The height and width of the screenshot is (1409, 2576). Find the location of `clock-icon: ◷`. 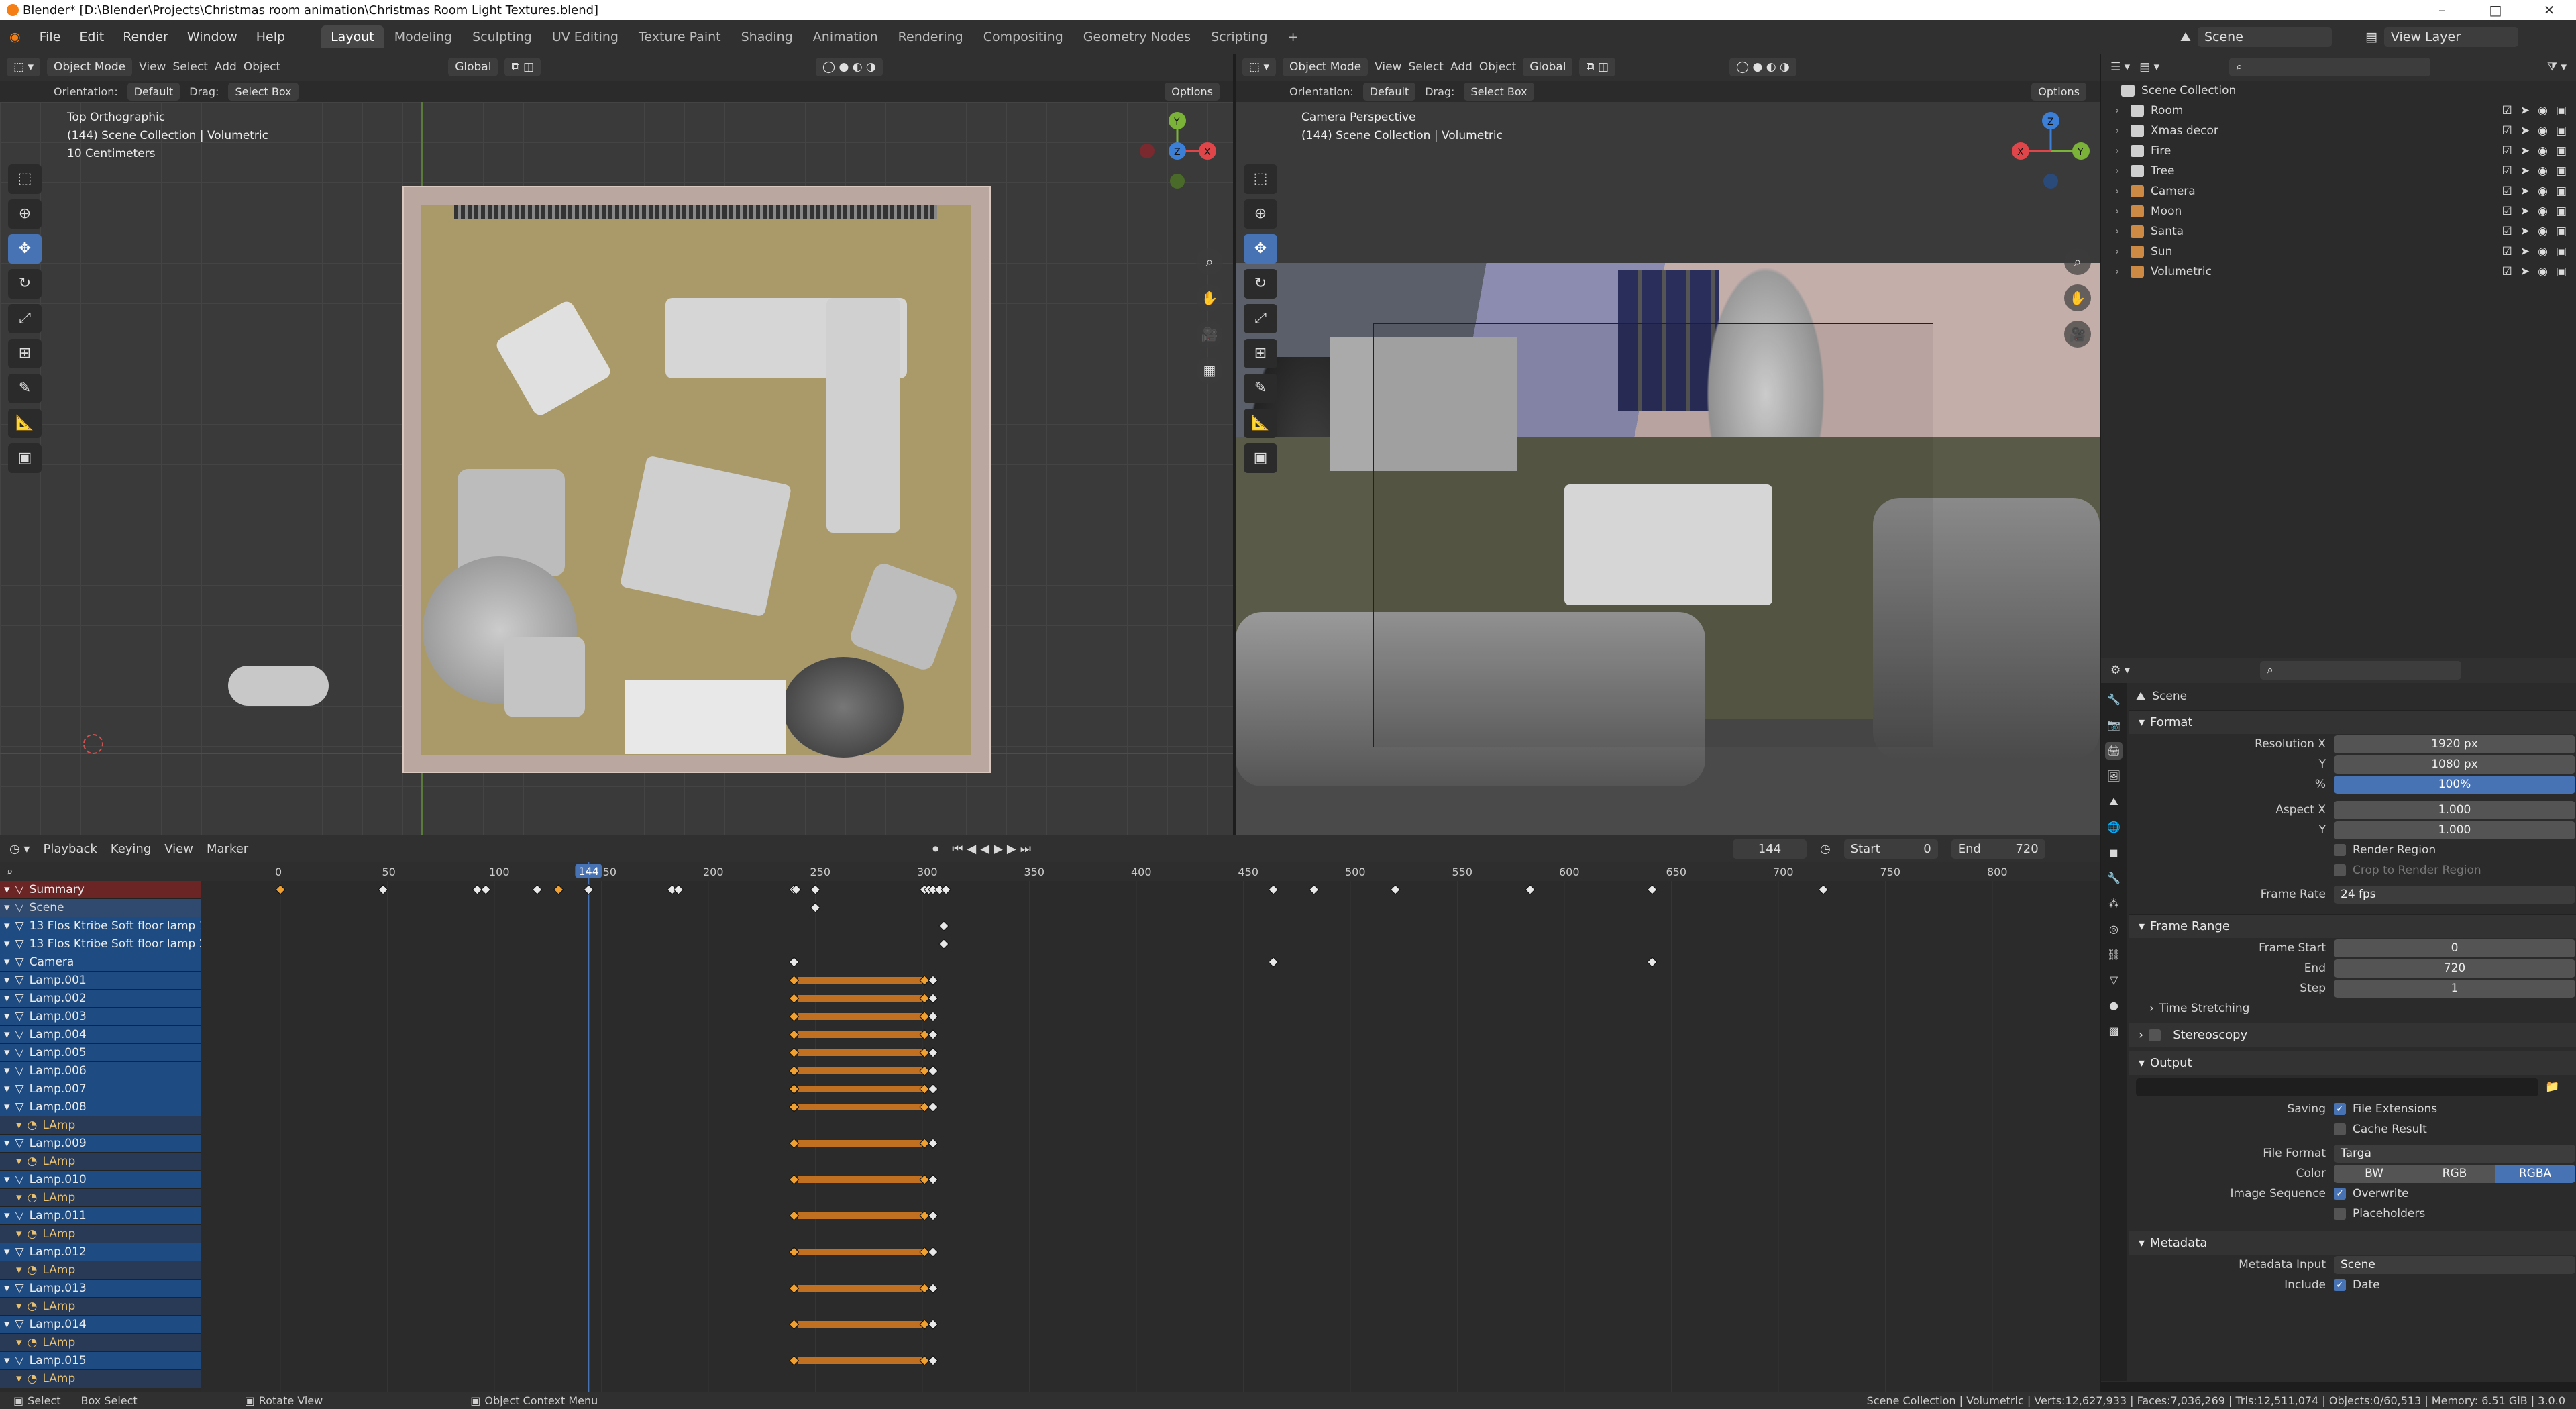

clock-icon: ◷ is located at coordinates (1825, 849).